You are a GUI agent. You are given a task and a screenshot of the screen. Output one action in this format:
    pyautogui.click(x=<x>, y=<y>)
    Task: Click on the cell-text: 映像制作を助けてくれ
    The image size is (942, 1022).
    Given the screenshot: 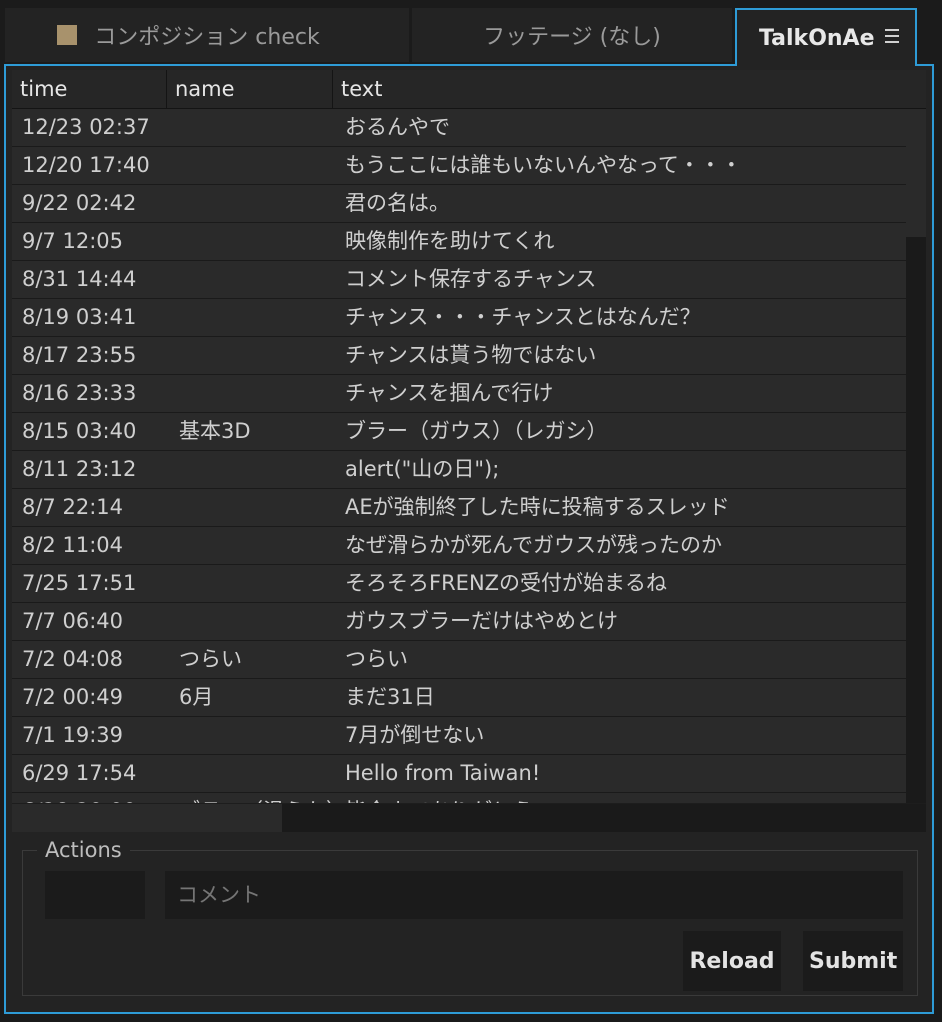 What is the action you would take?
    pyautogui.click(x=450, y=241)
    